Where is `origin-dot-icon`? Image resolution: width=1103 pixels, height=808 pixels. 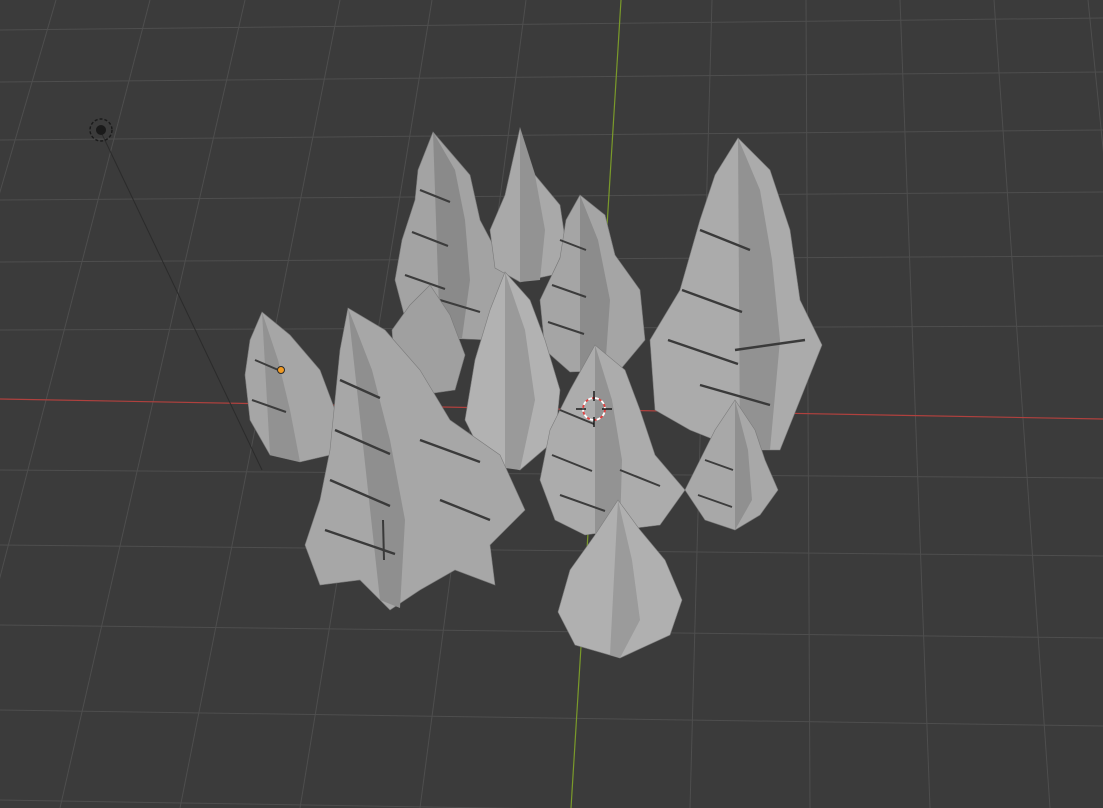
origin-dot-icon is located at coordinates (281, 370).